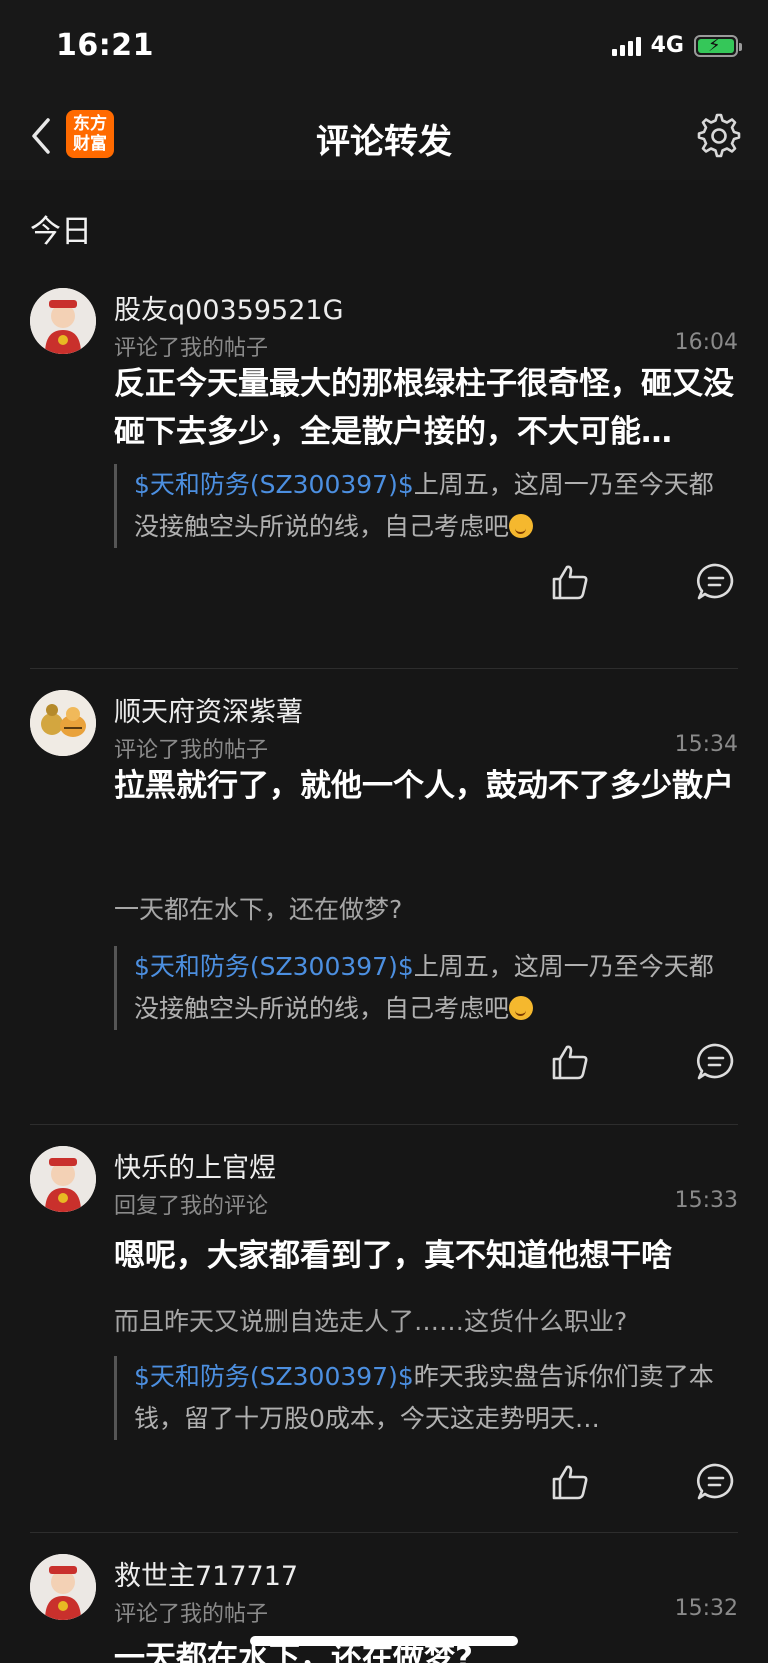 The width and height of the screenshot is (768, 1663). I want to click on timestamp: 15:32, so click(706, 1608).